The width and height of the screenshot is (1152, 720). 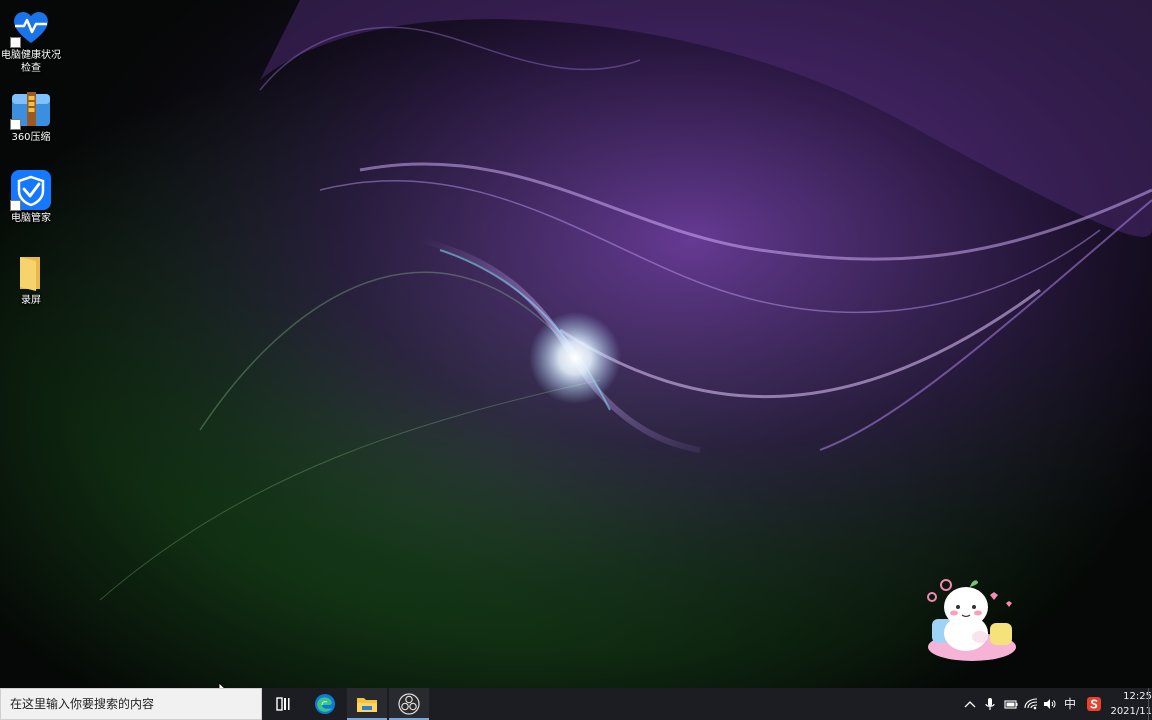 What do you see at coordinates (1094, 704) in the screenshot?
I see `sogou-input-icon` at bounding box center [1094, 704].